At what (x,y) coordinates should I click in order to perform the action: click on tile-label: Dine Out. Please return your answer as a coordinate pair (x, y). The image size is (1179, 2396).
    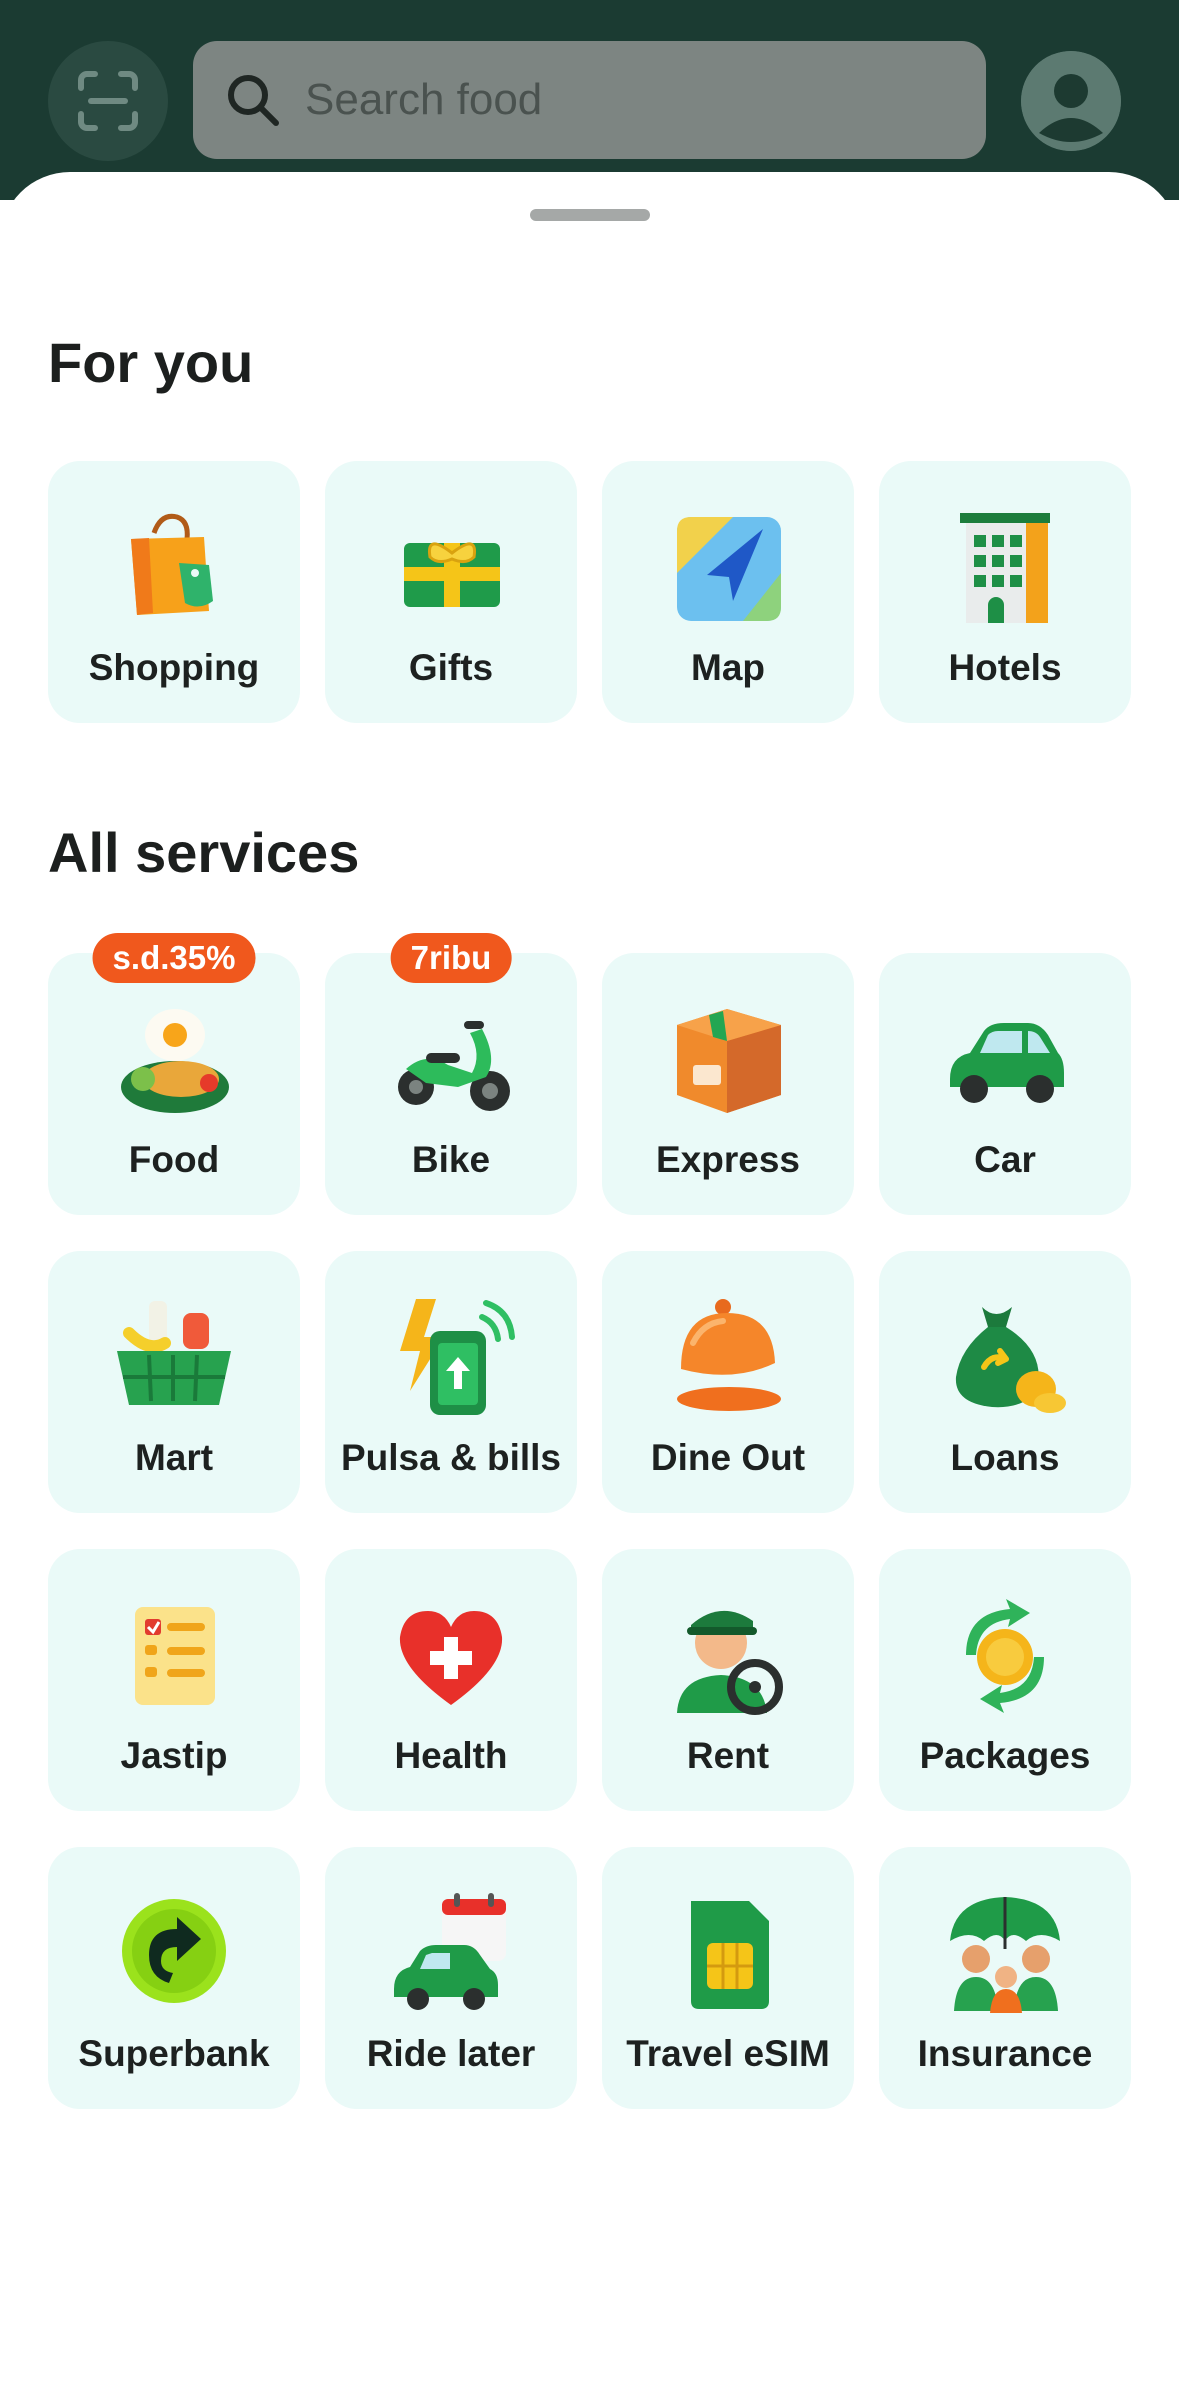
    Looking at the image, I should click on (728, 1457).